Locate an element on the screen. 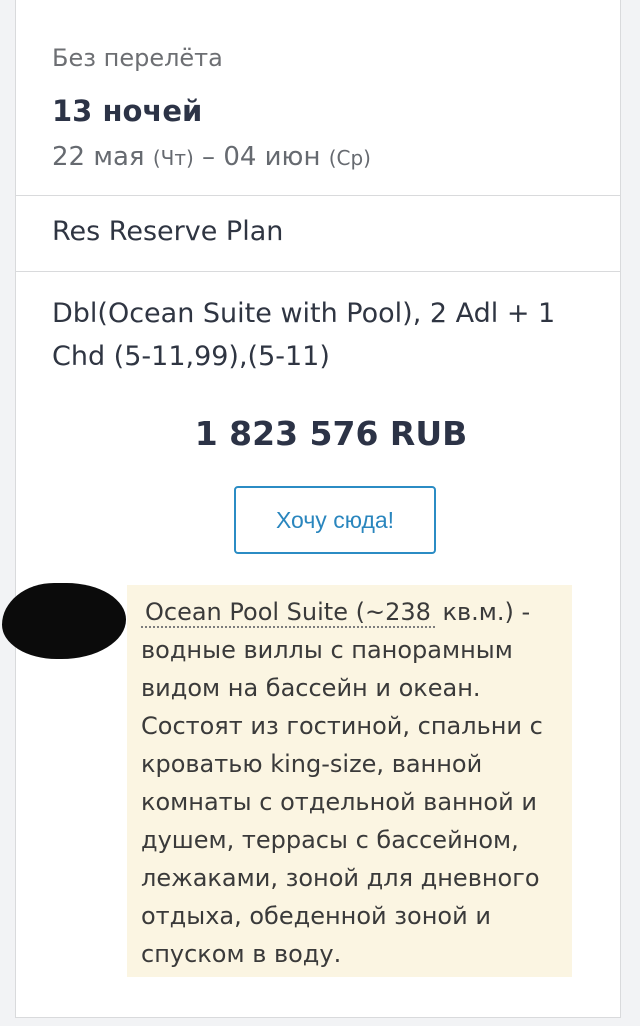 Image resolution: width=640 pixels, height=1026 pixels. room-type-link: Ocean Pool Suite (~238 is located at coordinates (288, 613).